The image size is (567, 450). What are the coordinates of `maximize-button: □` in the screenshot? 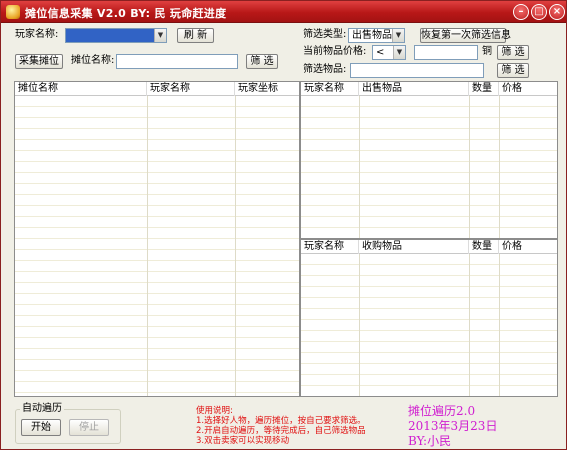 It's located at (539, 12).